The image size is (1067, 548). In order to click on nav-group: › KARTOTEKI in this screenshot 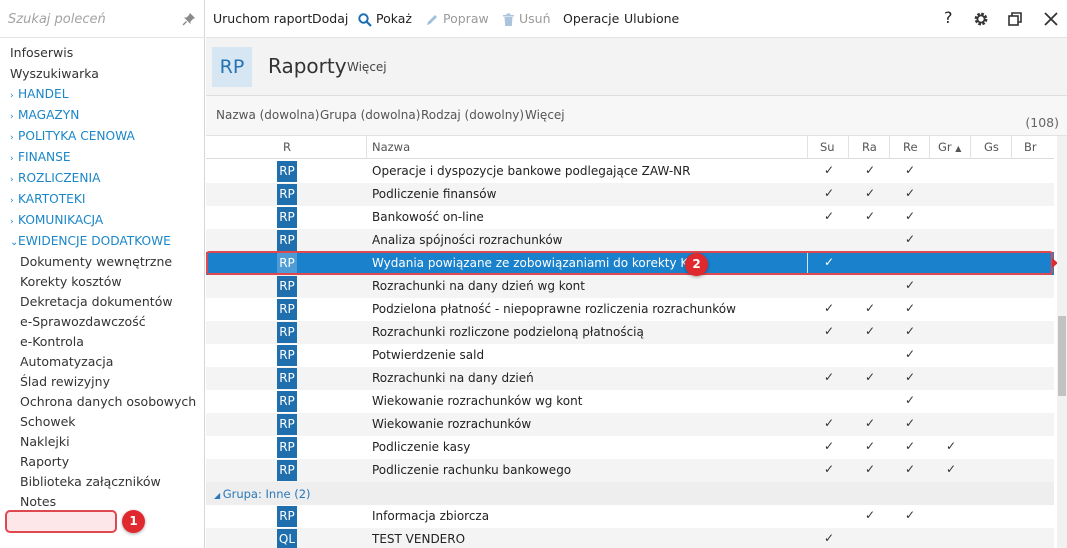, I will do `click(102, 199)`.